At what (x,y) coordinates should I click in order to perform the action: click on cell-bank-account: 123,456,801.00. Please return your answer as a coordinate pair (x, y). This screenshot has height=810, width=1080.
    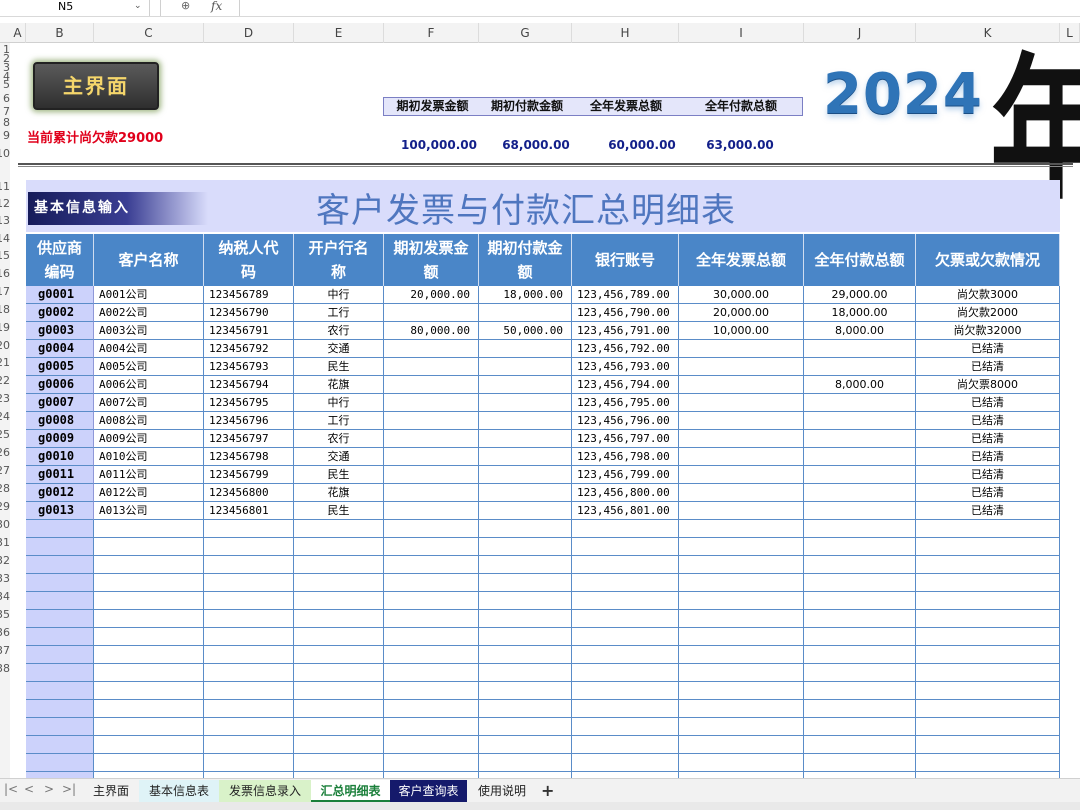
    Looking at the image, I should click on (625, 511).